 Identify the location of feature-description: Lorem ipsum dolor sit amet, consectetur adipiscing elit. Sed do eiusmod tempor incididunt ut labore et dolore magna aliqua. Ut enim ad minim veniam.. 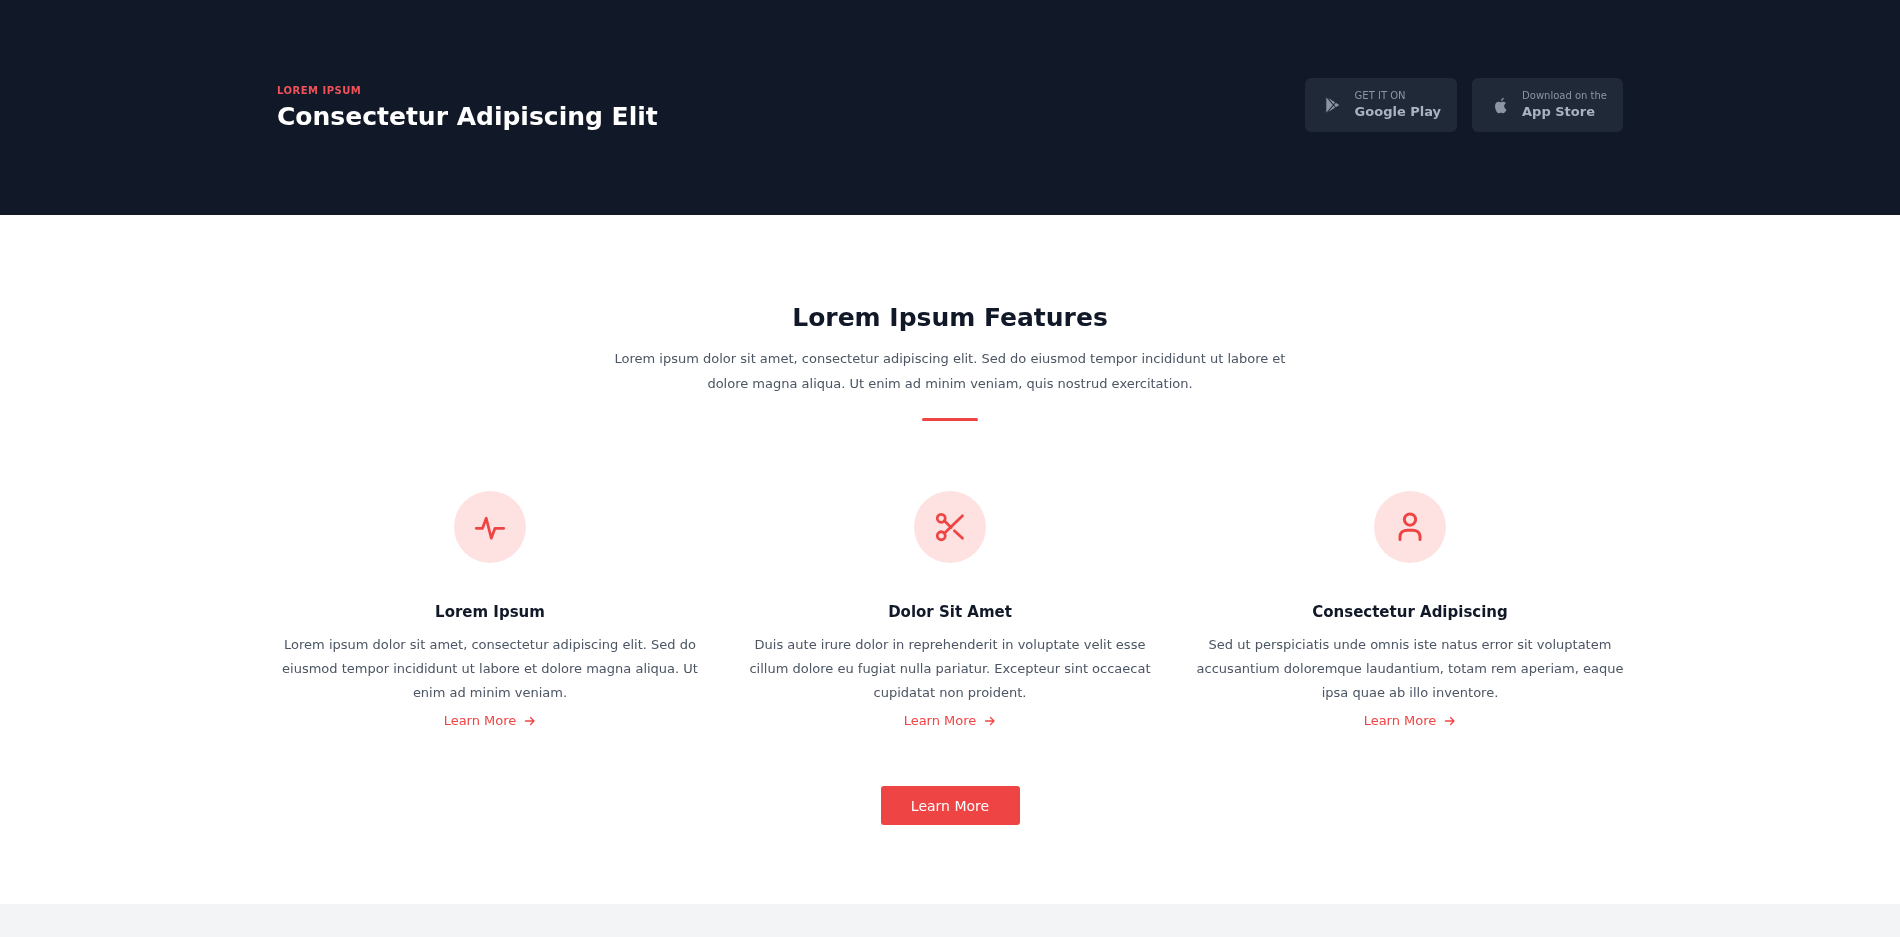
(490, 669).